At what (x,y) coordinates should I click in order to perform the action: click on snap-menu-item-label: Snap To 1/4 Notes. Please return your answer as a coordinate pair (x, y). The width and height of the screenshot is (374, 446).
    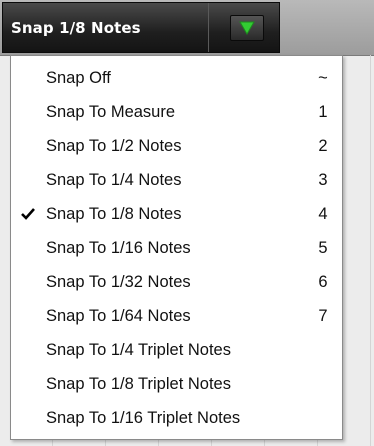
    Looking at the image, I should click on (114, 180).